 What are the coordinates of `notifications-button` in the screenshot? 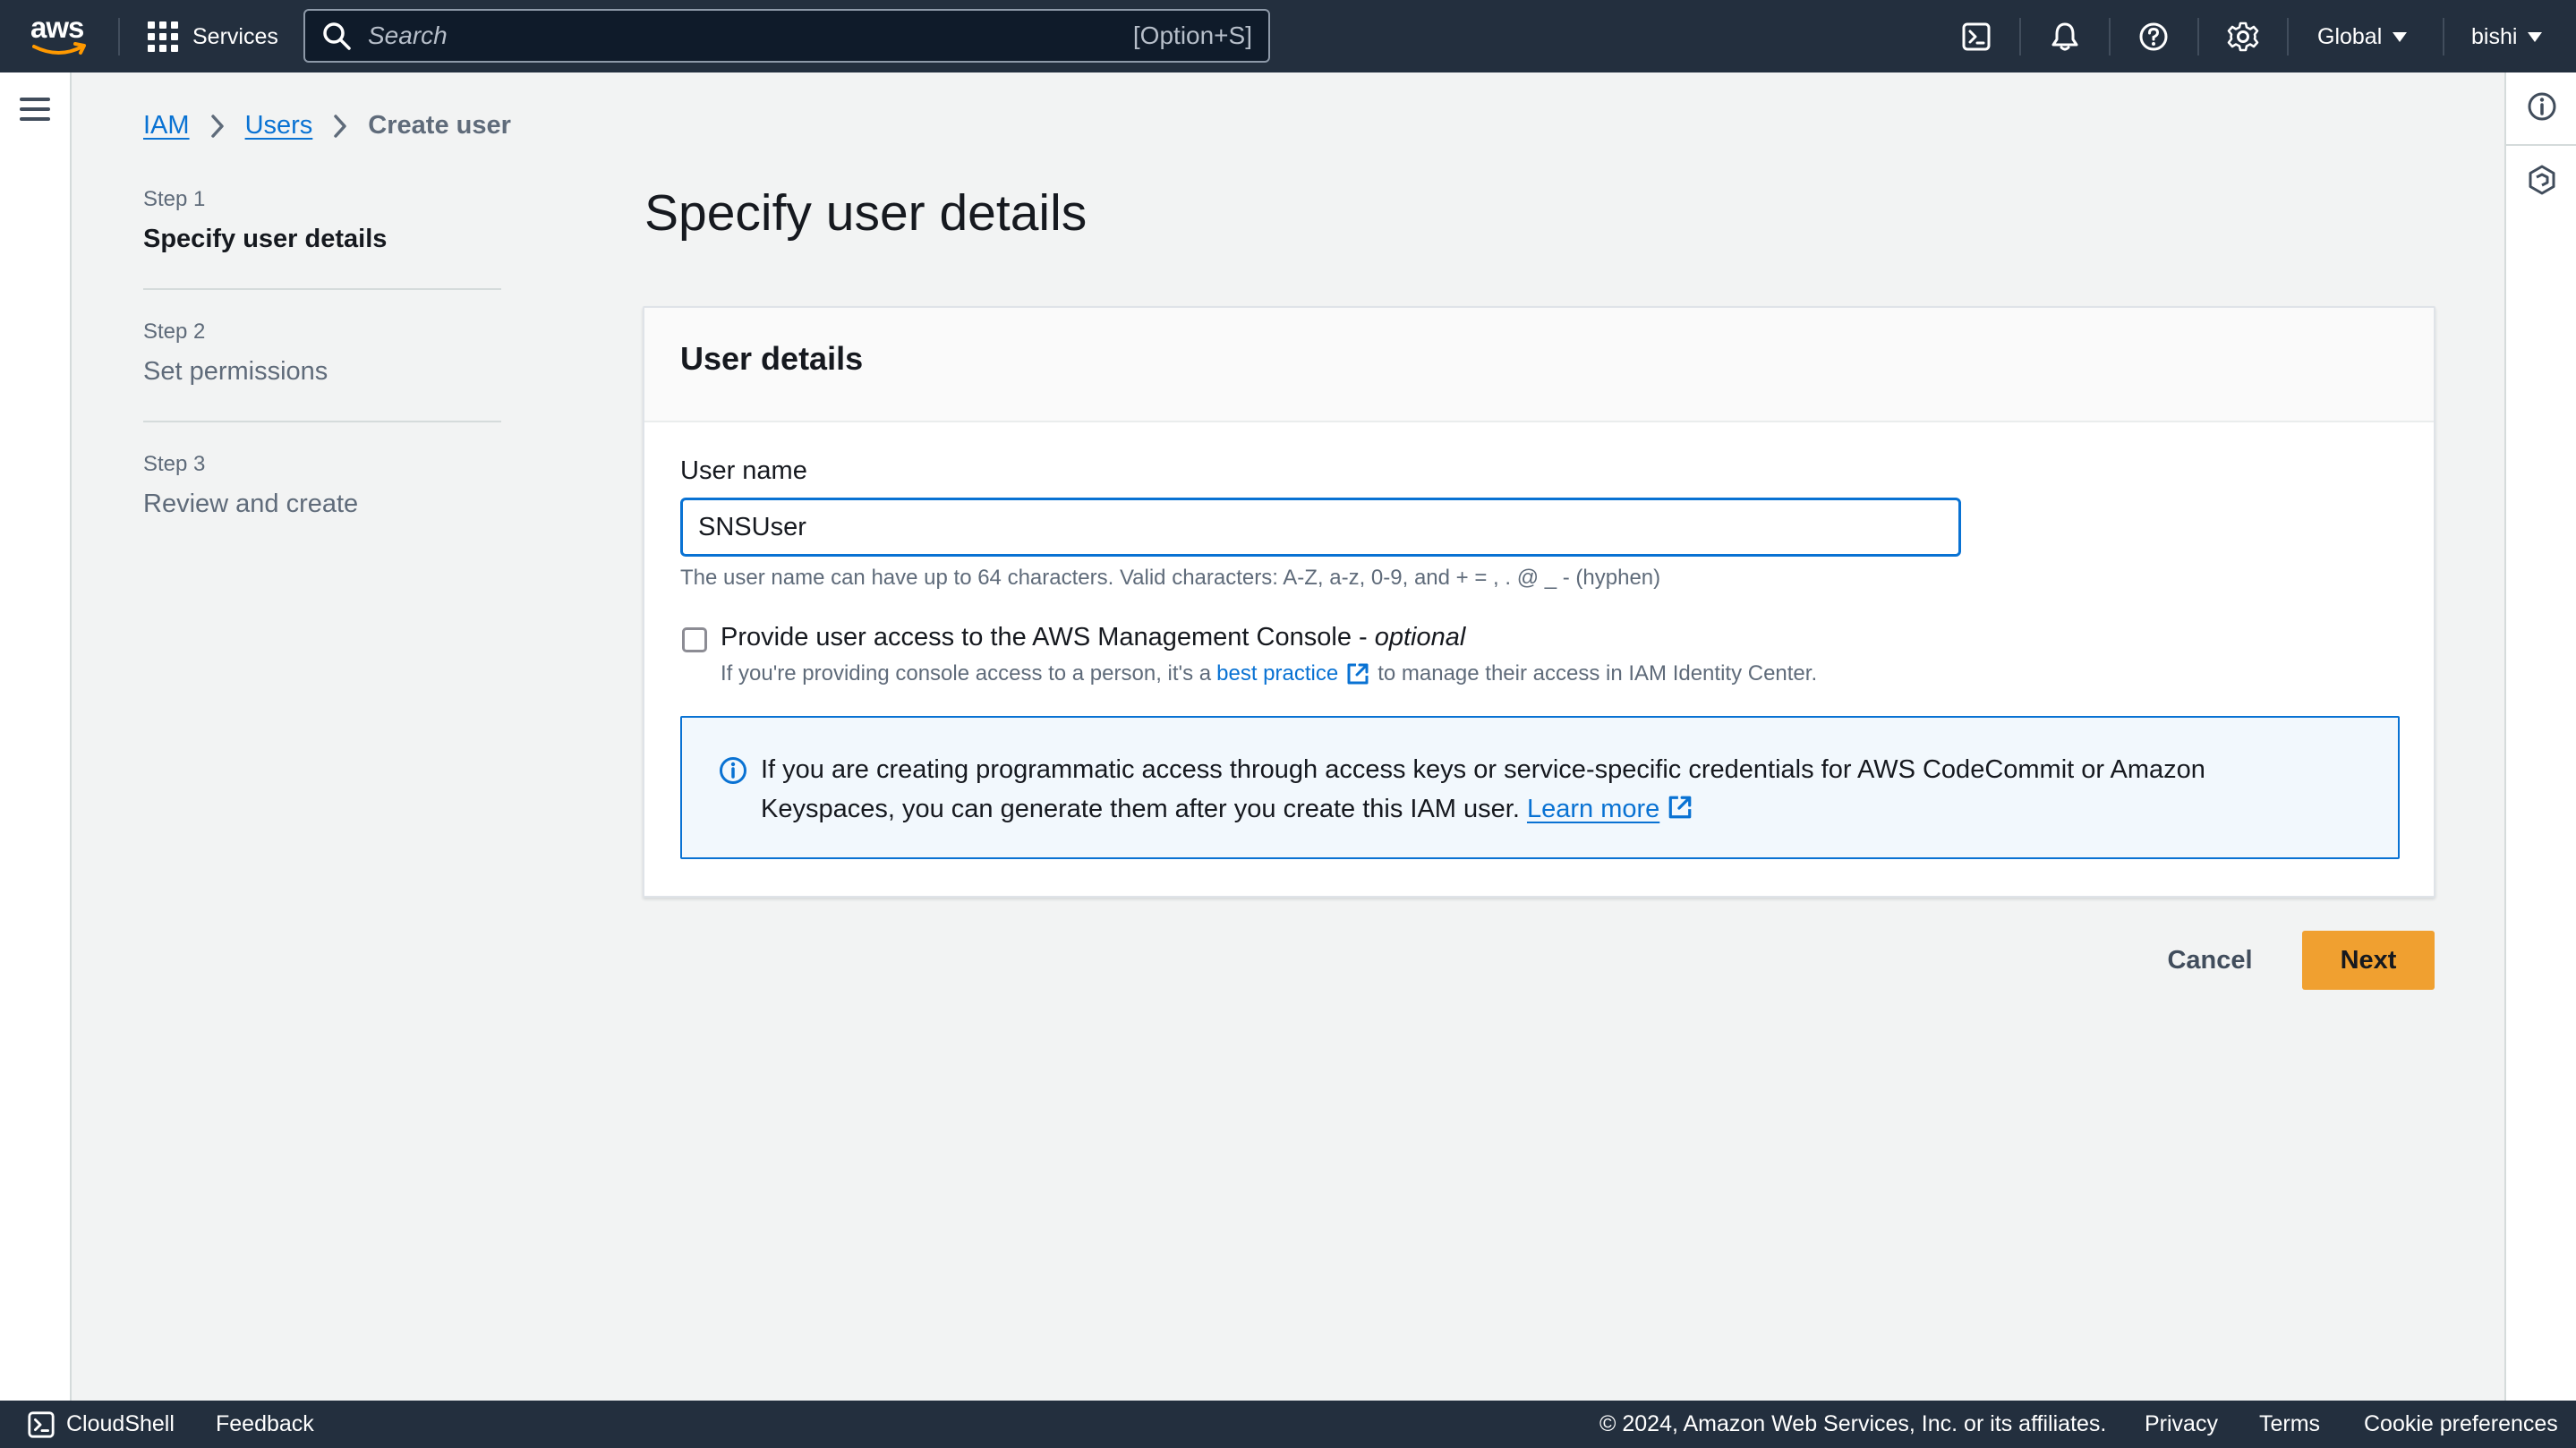 It's located at (2065, 36).